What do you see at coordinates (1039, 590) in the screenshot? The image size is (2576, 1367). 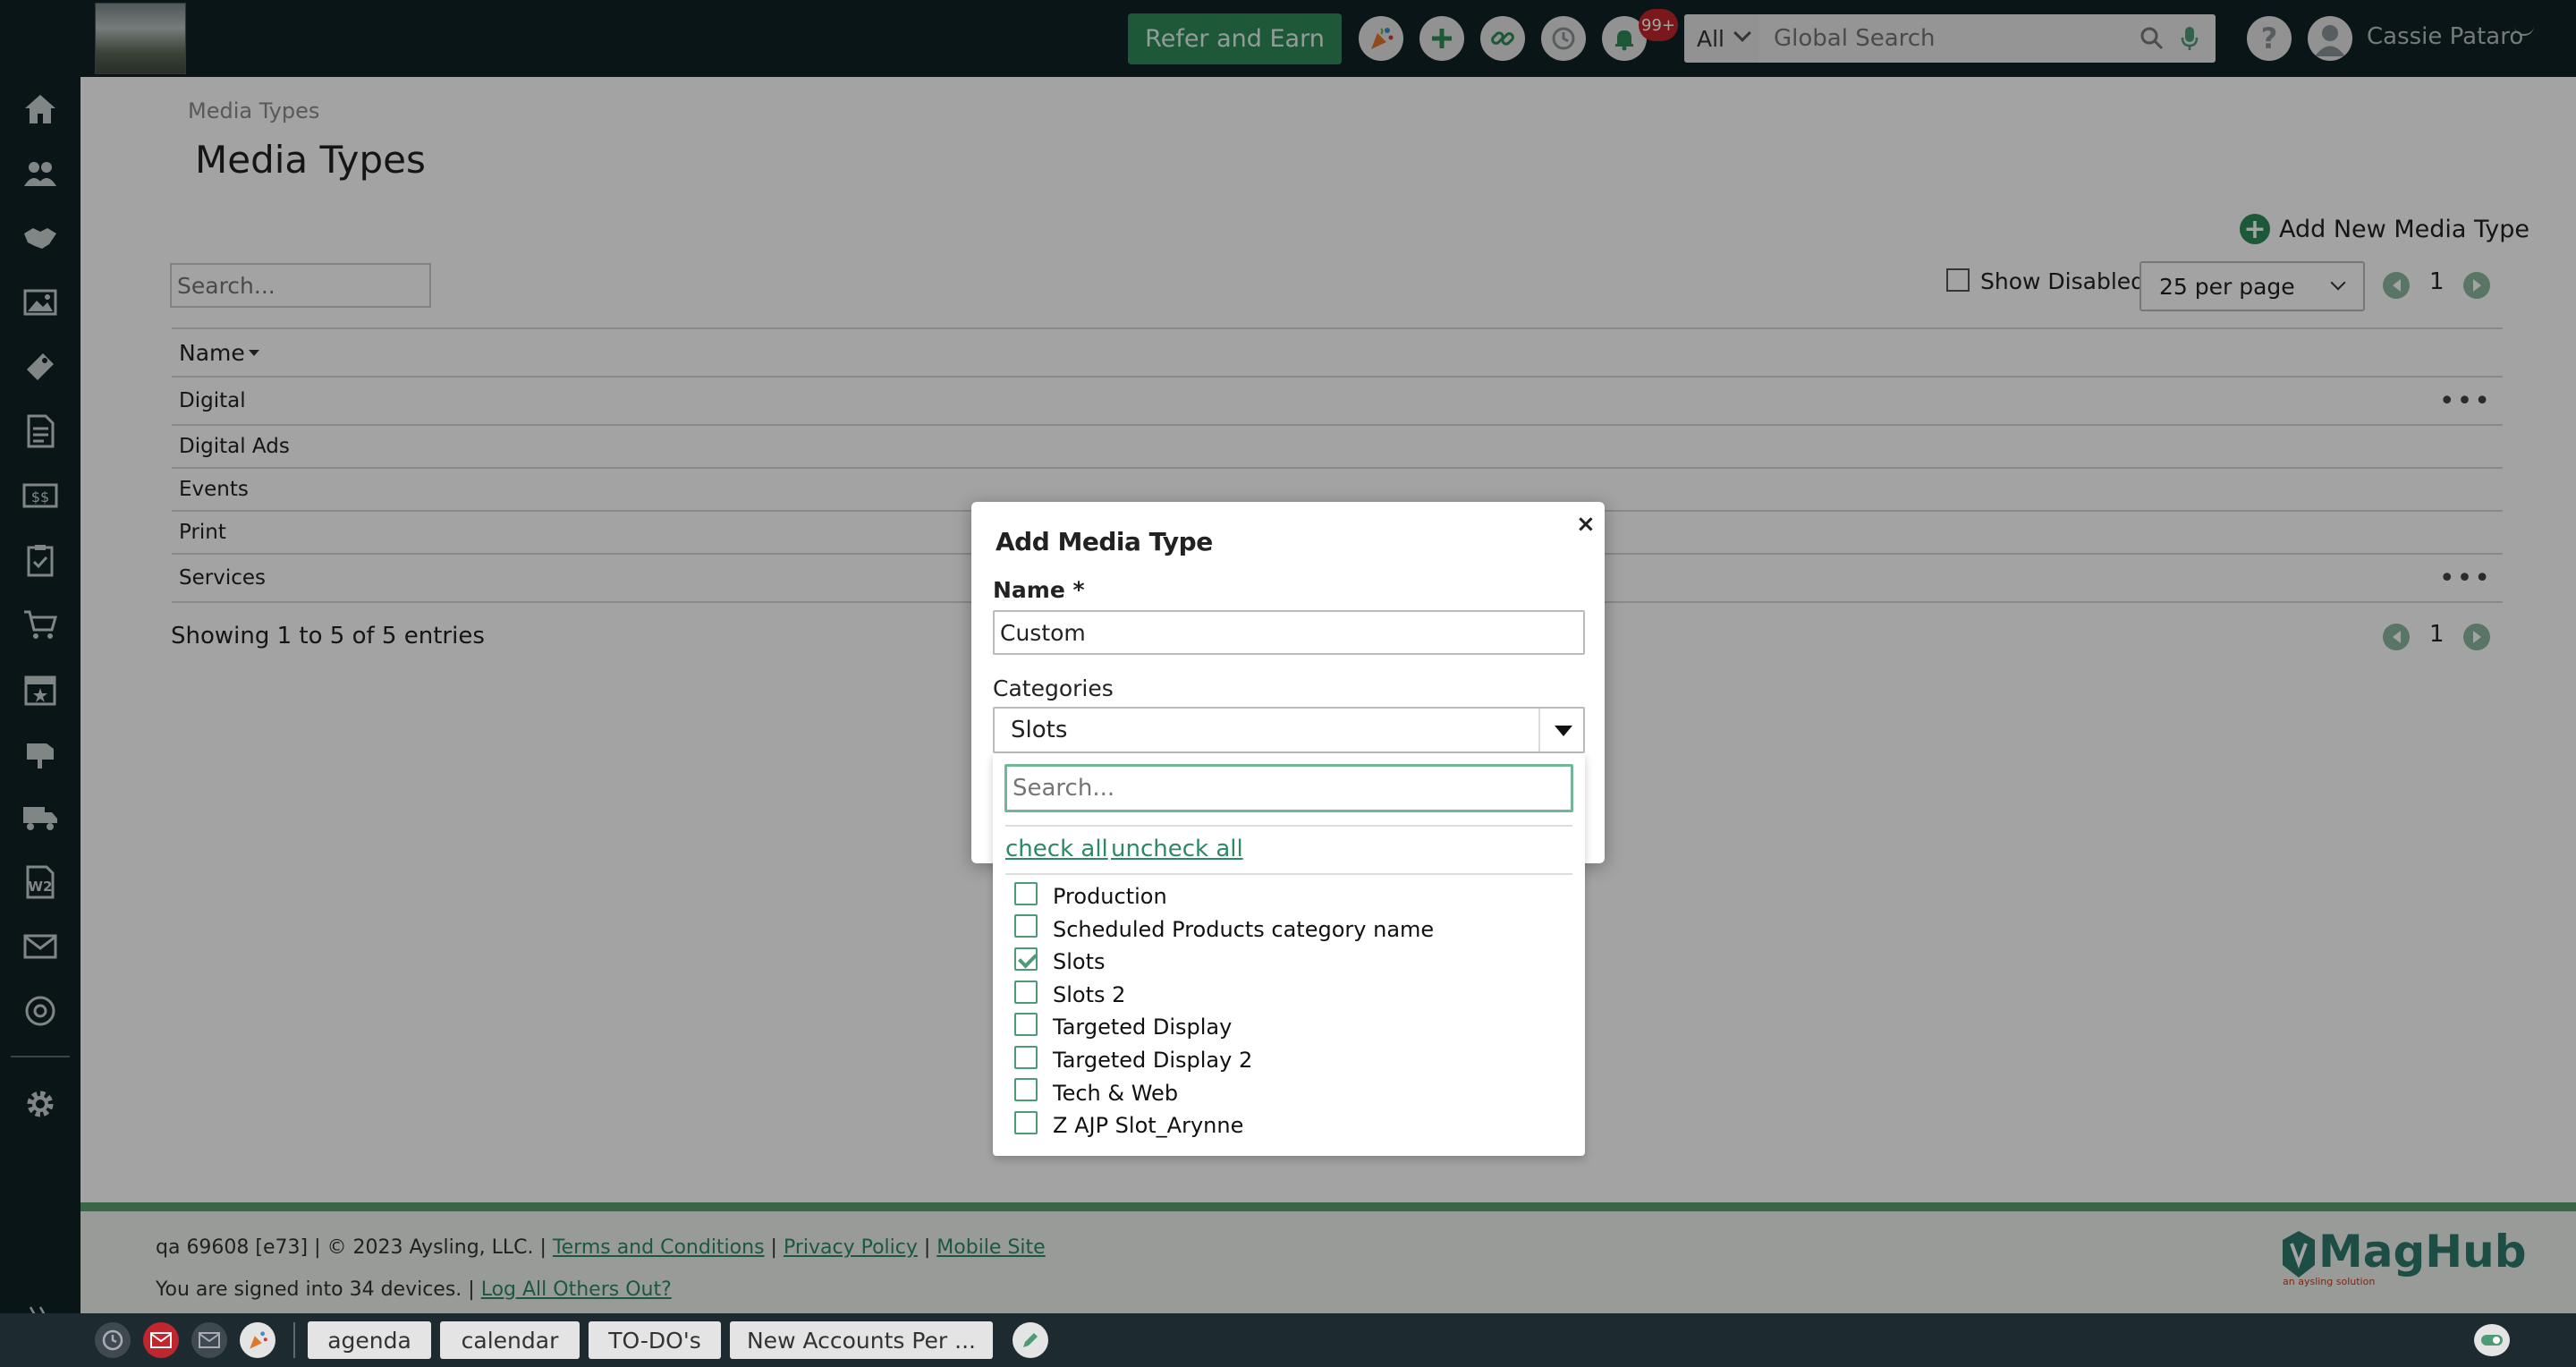 I see `name-label: Name *` at bounding box center [1039, 590].